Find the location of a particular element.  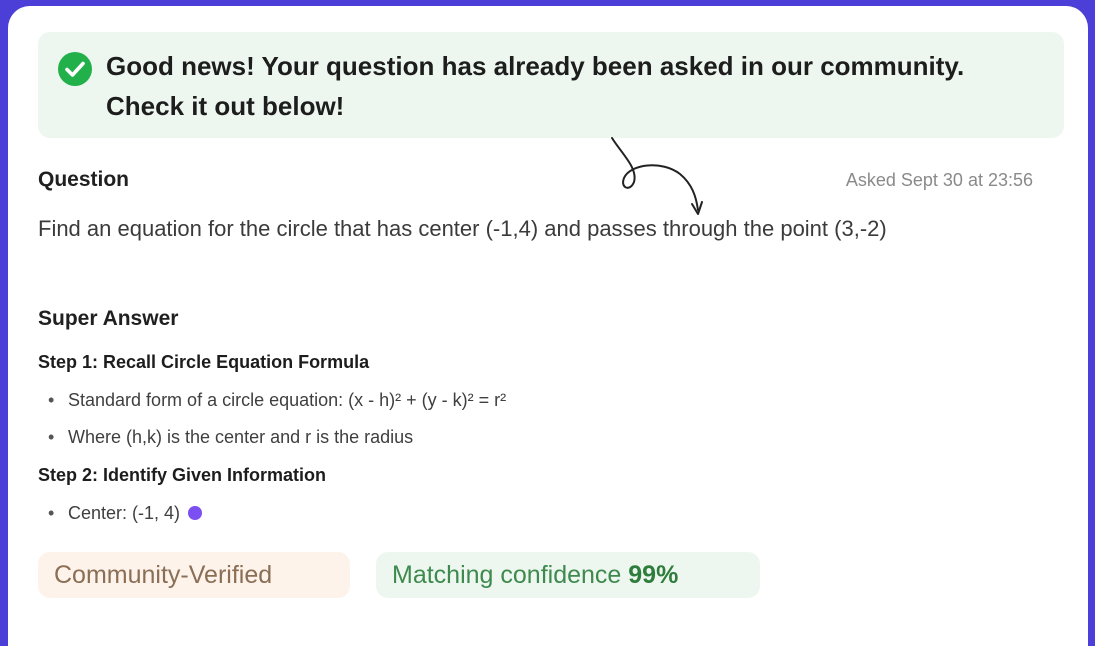

confidence-value: 99% is located at coordinates (653, 575).